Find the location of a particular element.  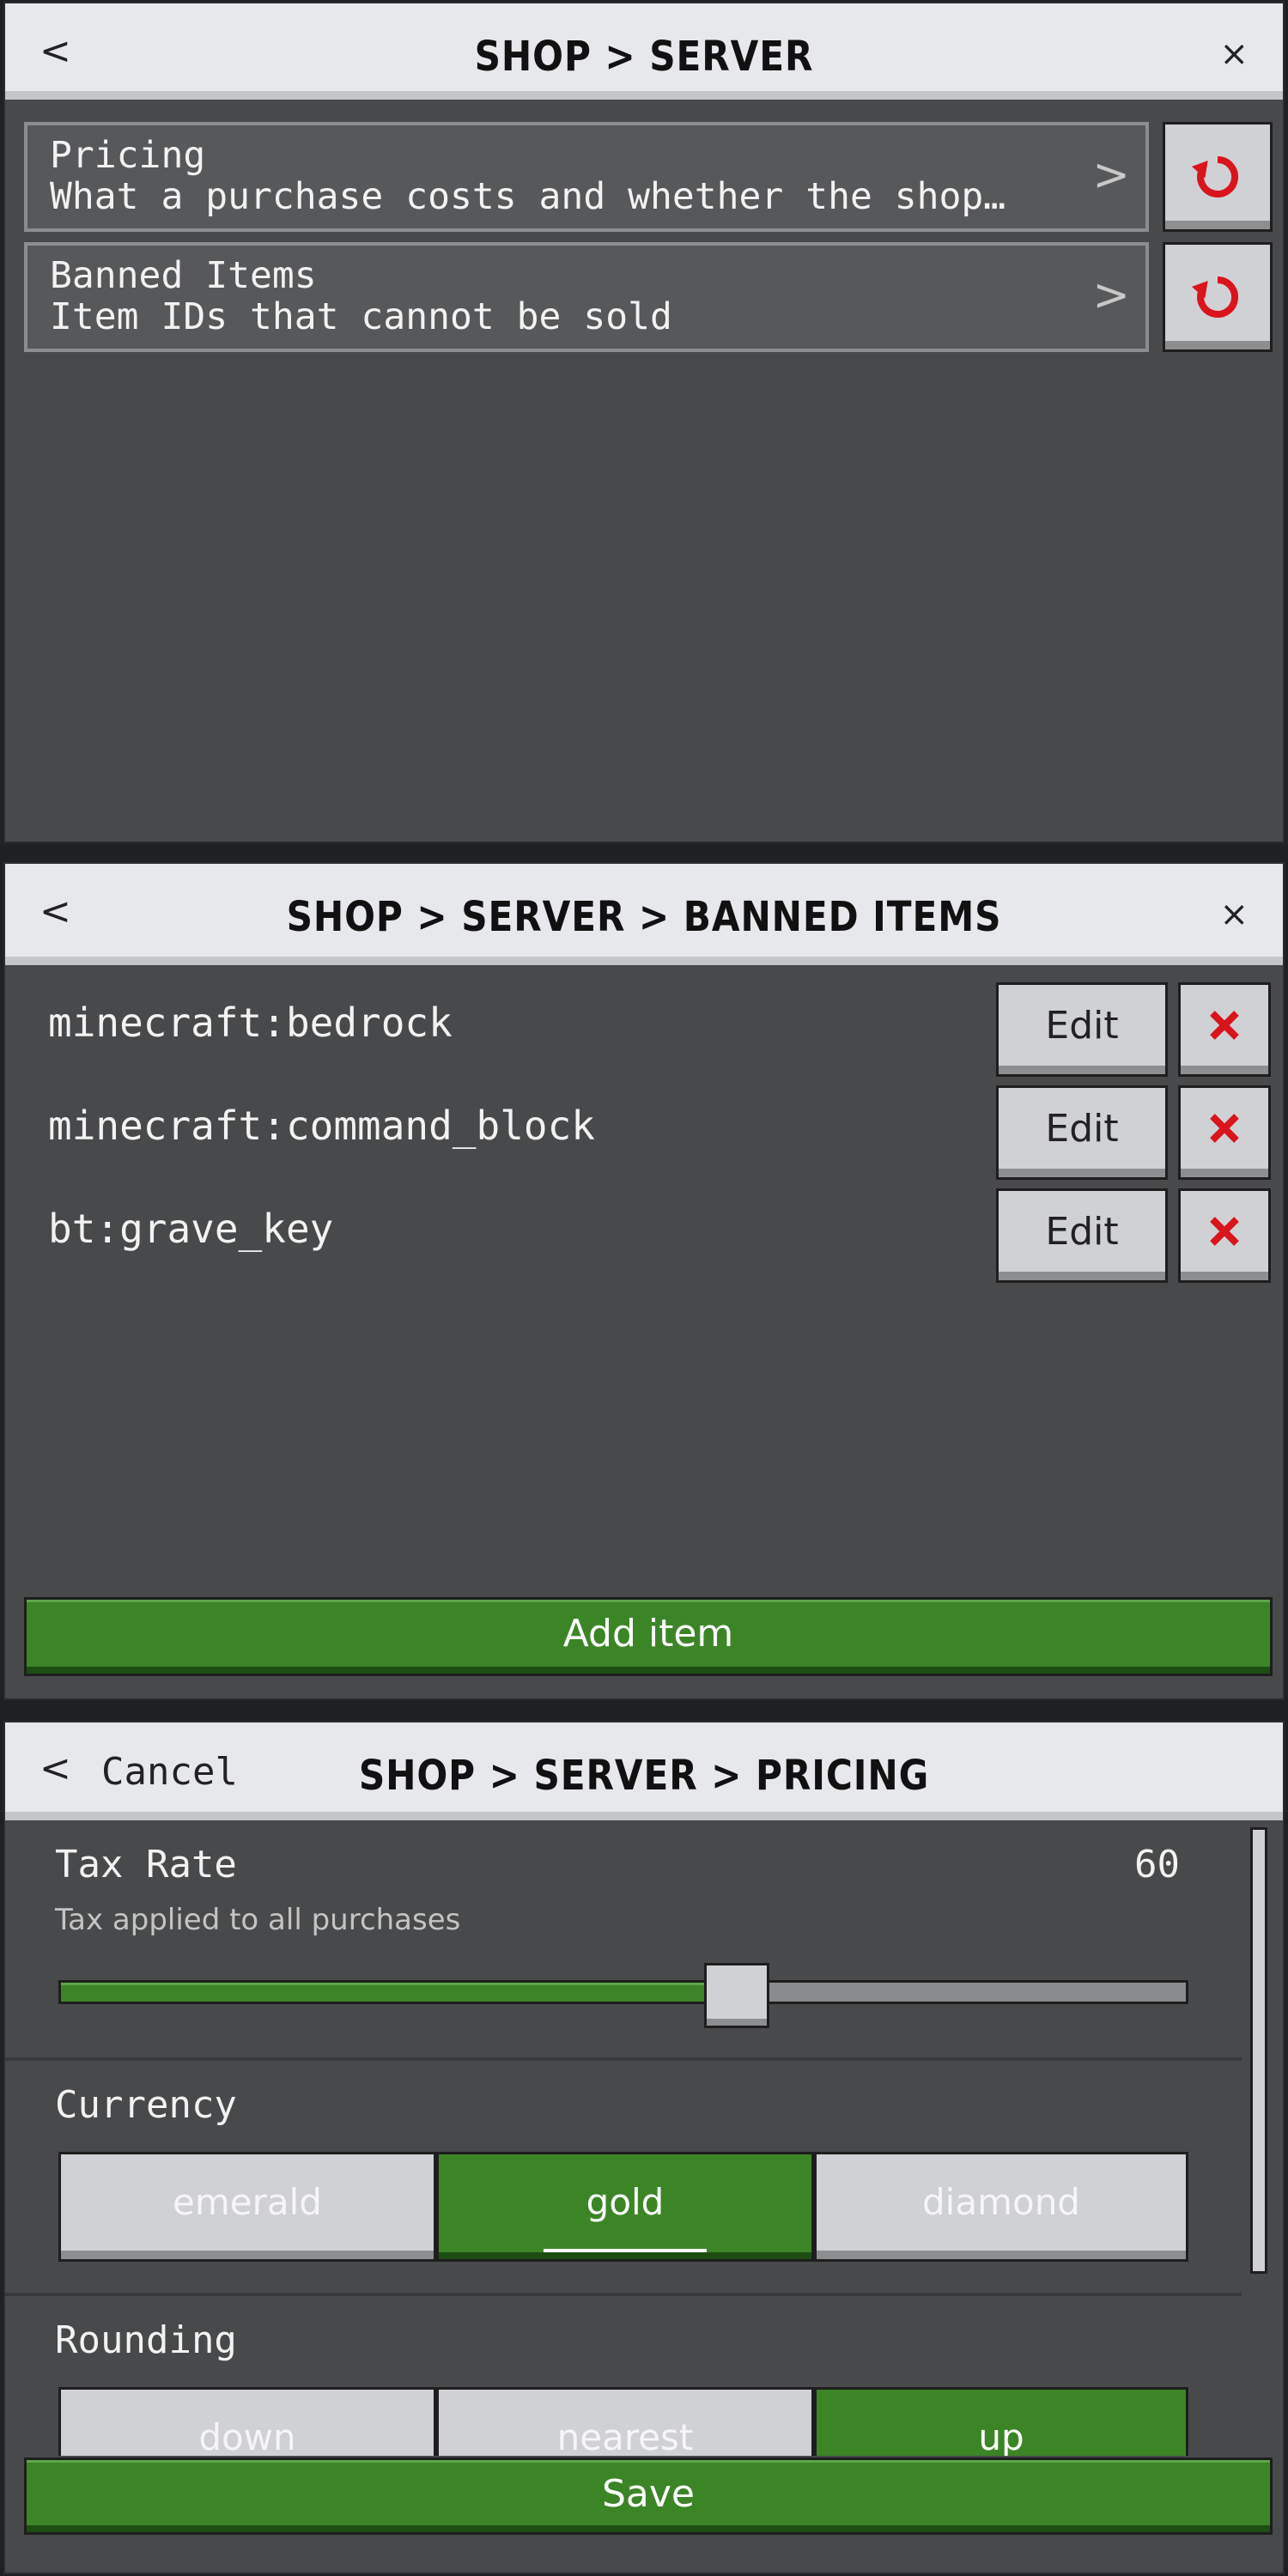

tax-rate-slider is located at coordinates (623, 1992).